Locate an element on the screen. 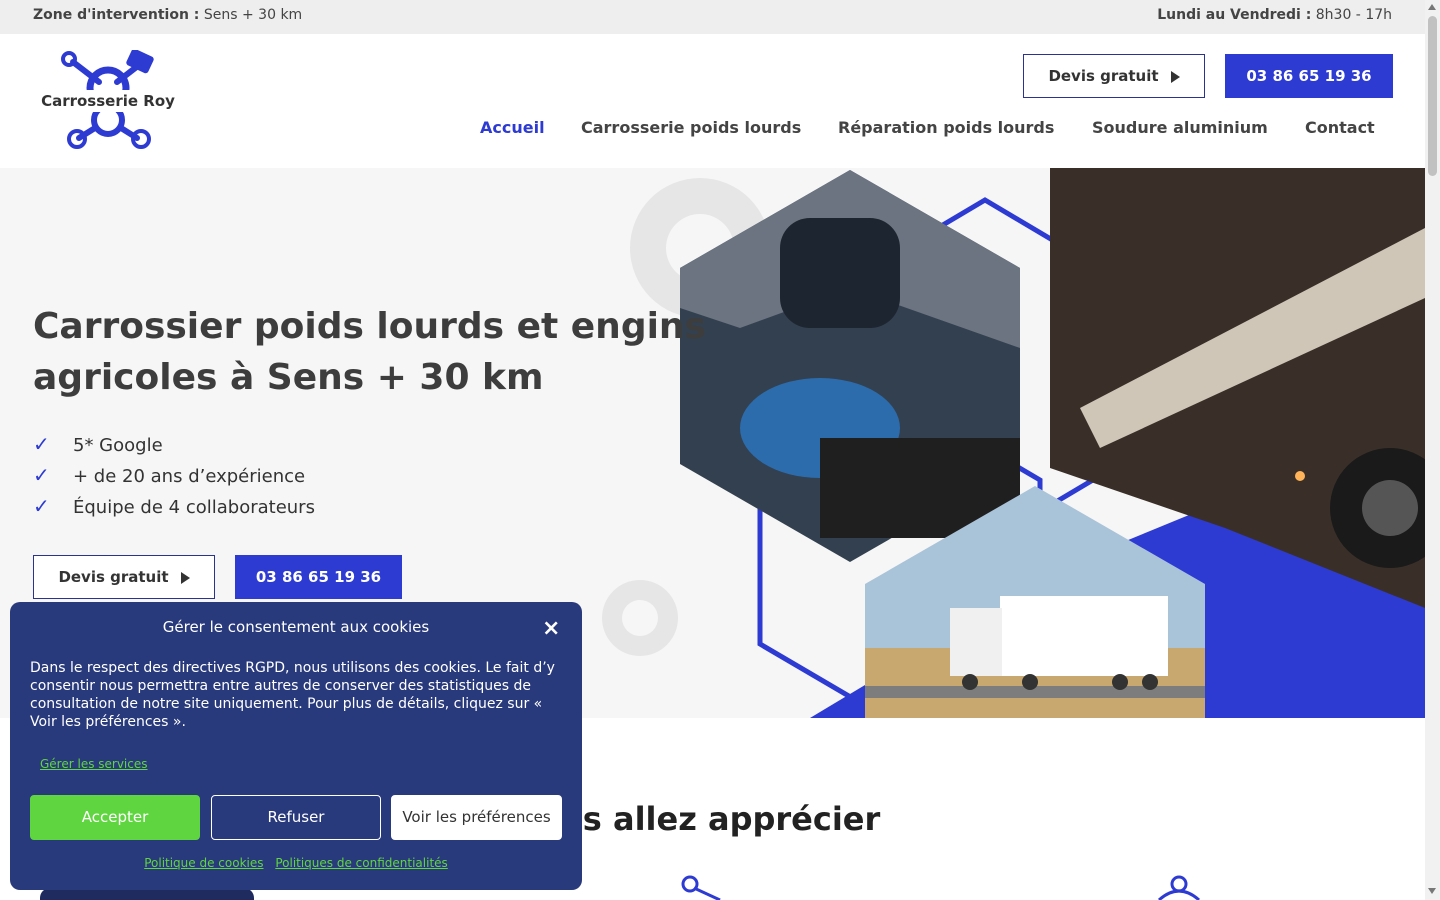  cookie-policy-link: Politique de cookies is located at coordinates (203, 863).